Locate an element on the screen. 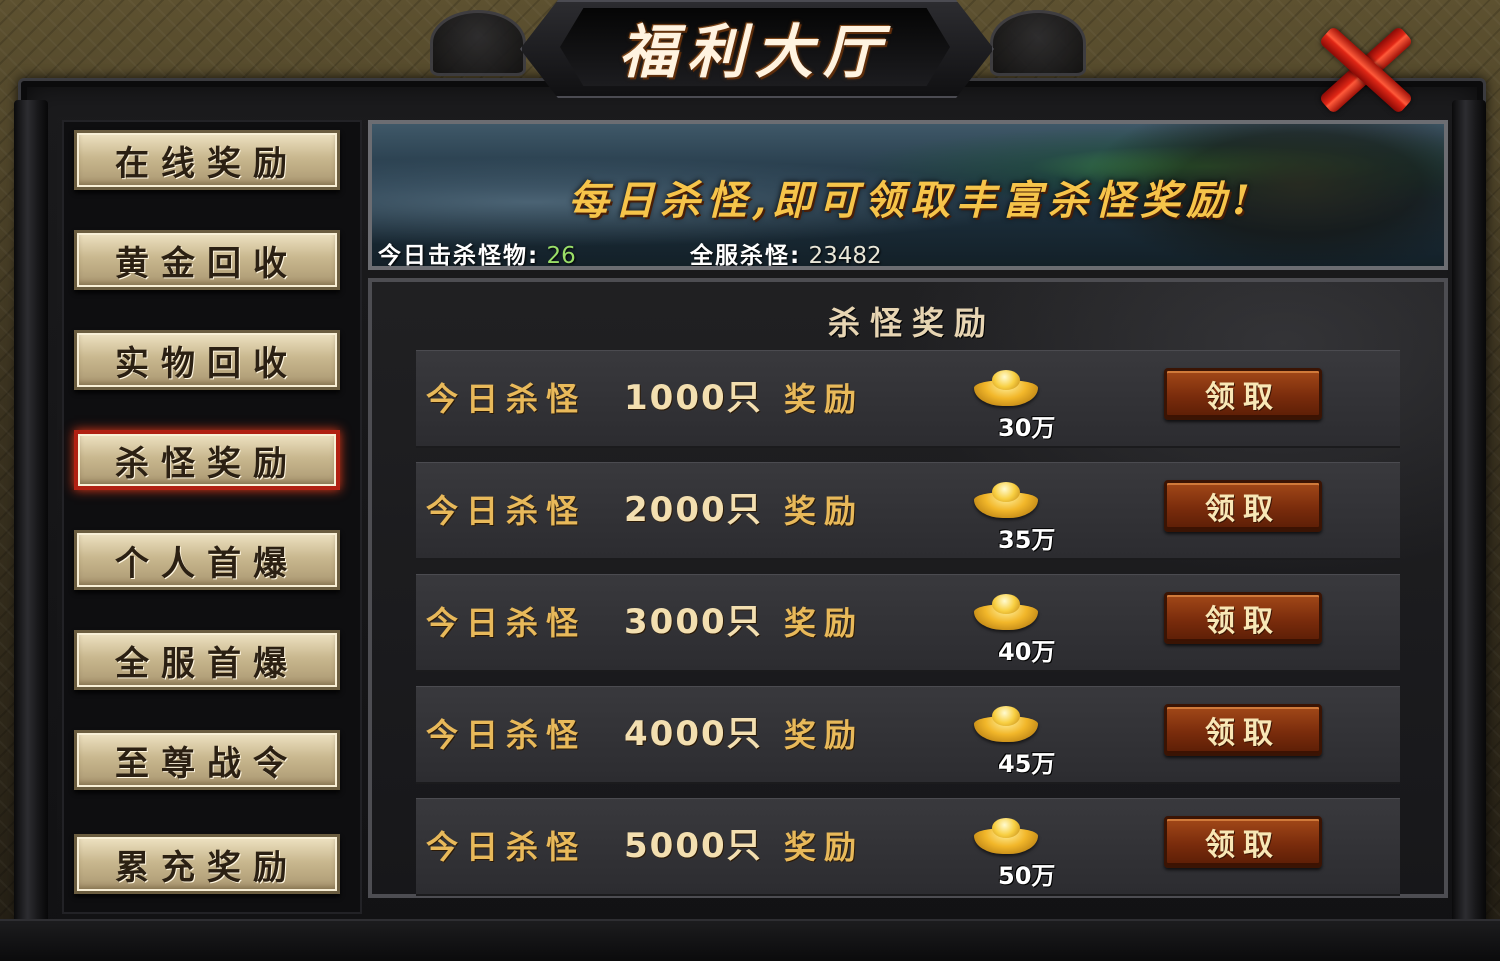  server-kill-label: 全服杀怪: is located at coordinates (746, 256).